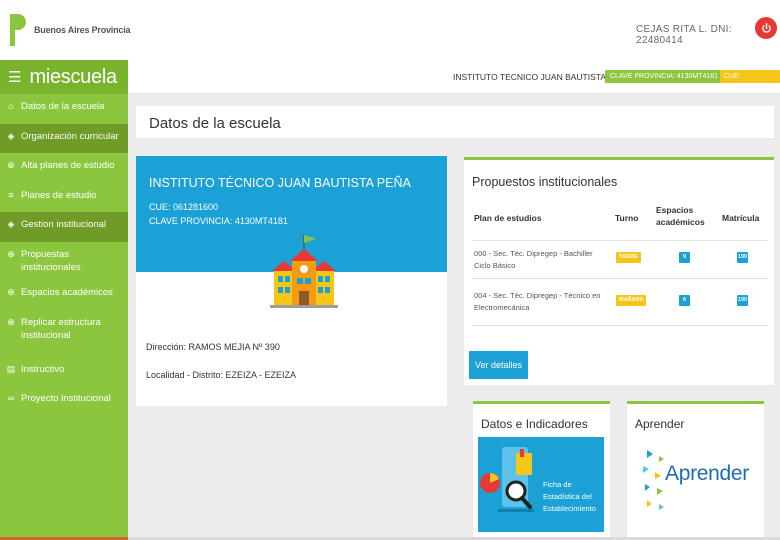  What do you see at coordinates (213, 347) in the screenshot?
I see `school-address: Dirección: RAMOS MEJIA Nº 390` at bounding box center [213, 347].